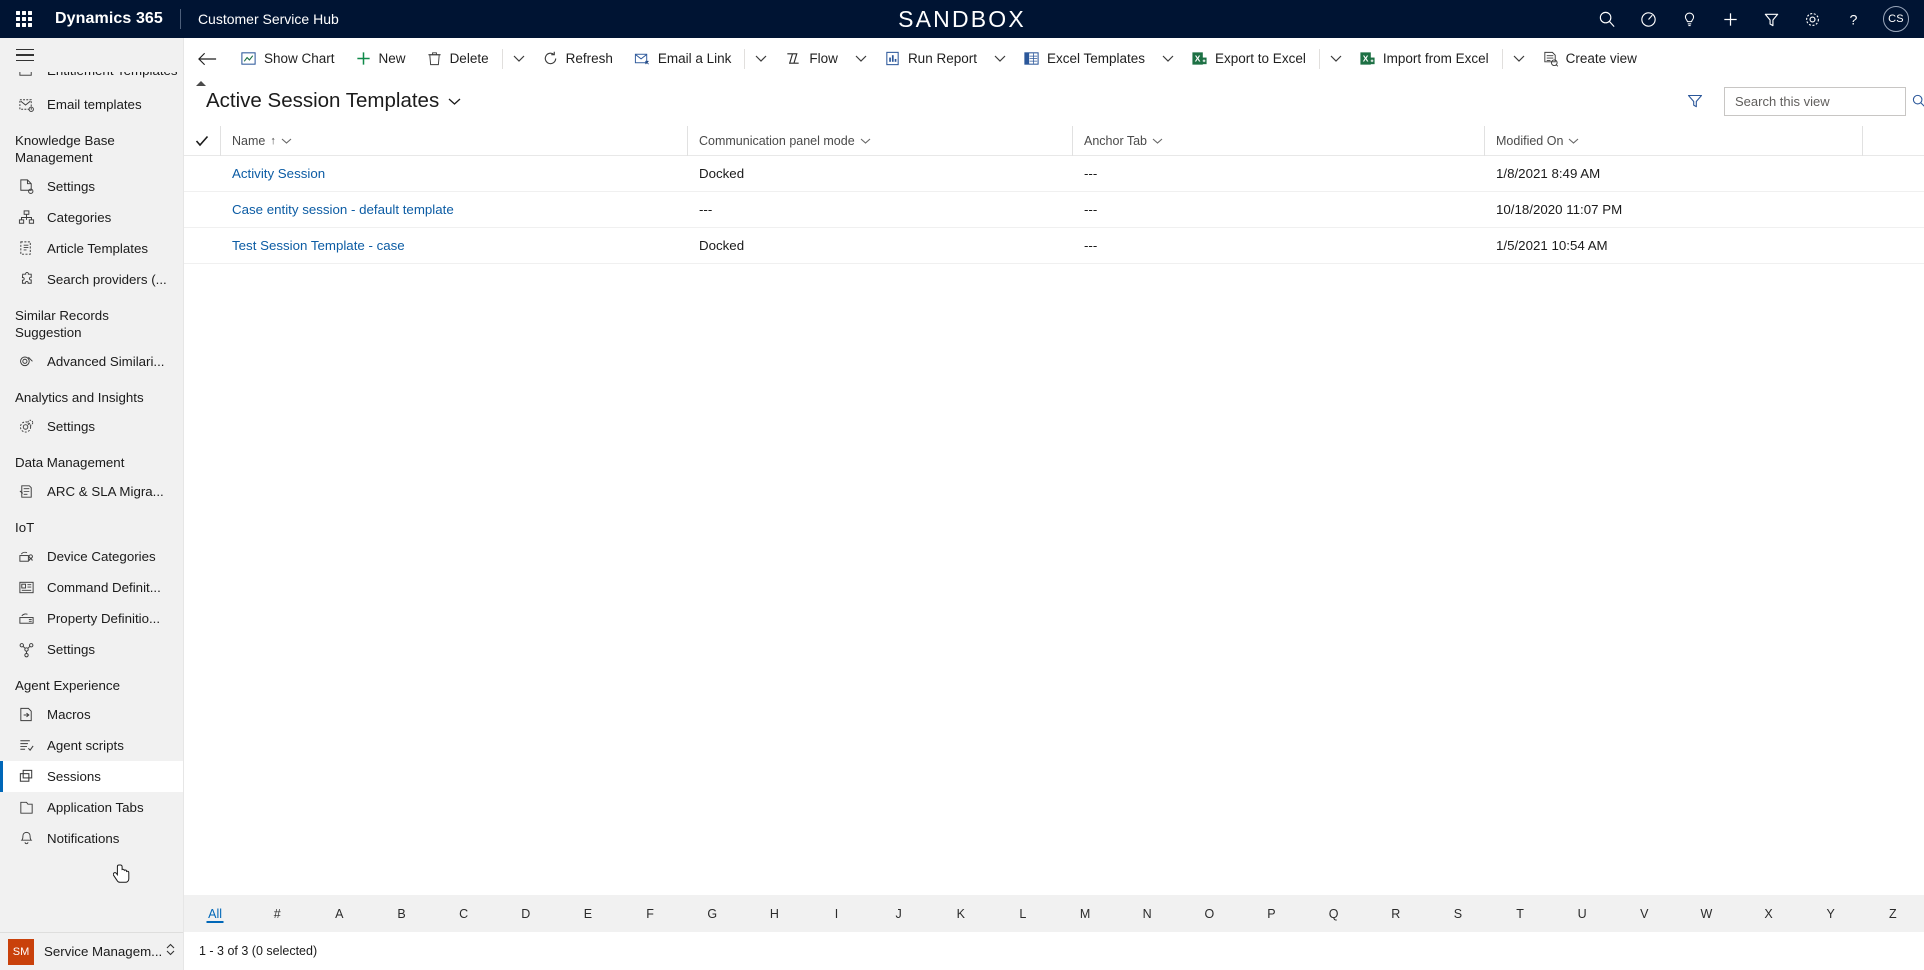  Describe the element at coordinates (1582, 913) in the screenshot. I see `alpha-filter-u: U` at that location.